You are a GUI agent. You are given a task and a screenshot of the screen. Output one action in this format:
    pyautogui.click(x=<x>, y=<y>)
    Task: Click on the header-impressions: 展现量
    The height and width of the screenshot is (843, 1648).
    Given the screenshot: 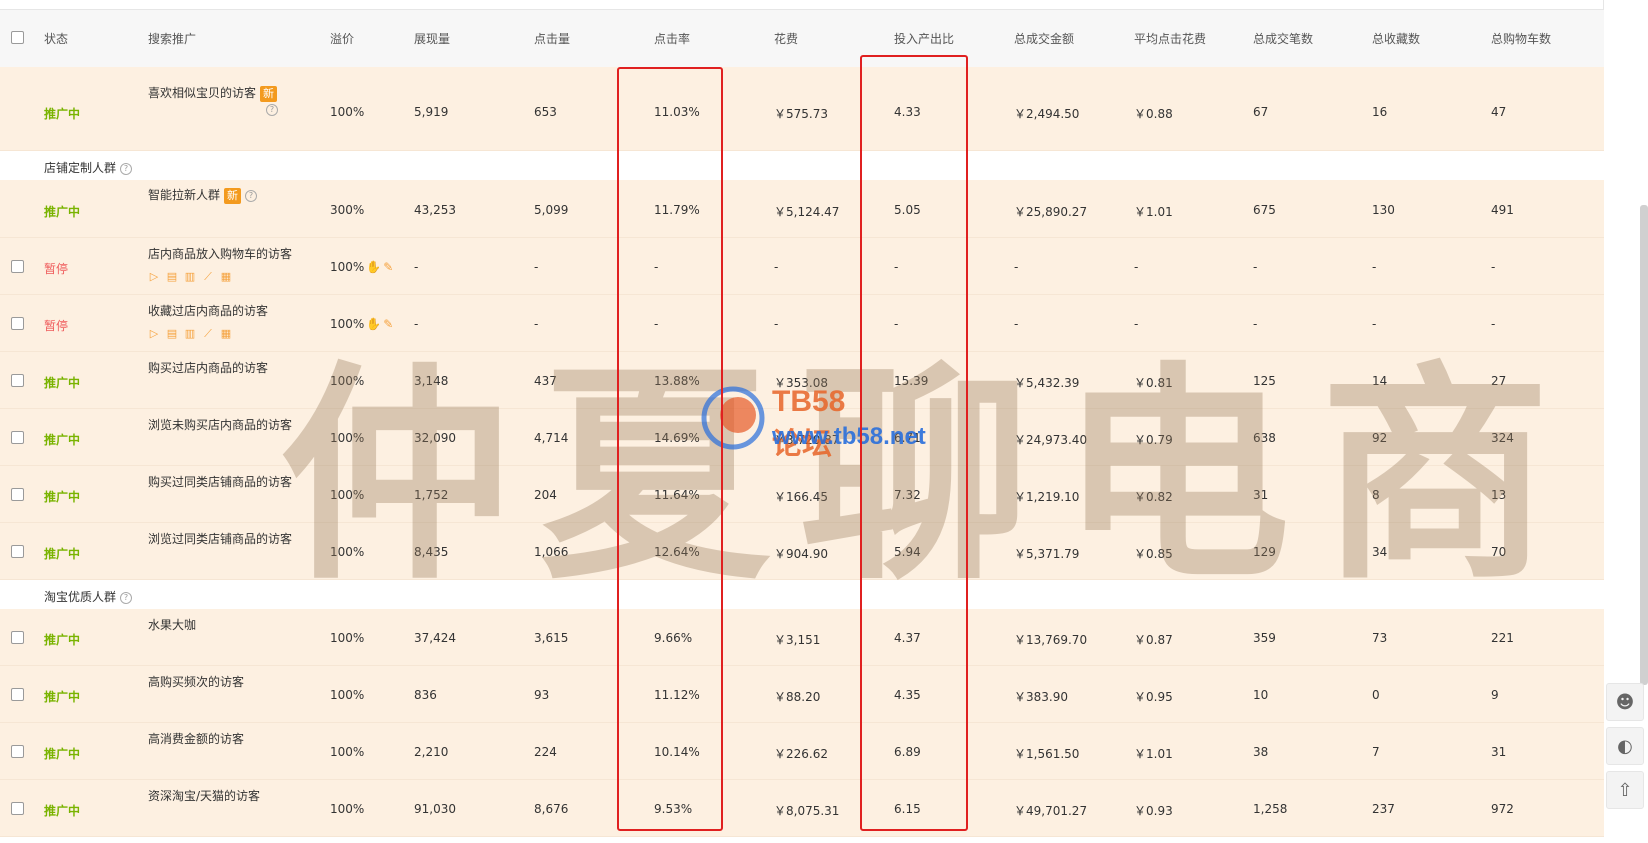 What is the action you would take?
    pyautogui.click(x=432, y=38)
    